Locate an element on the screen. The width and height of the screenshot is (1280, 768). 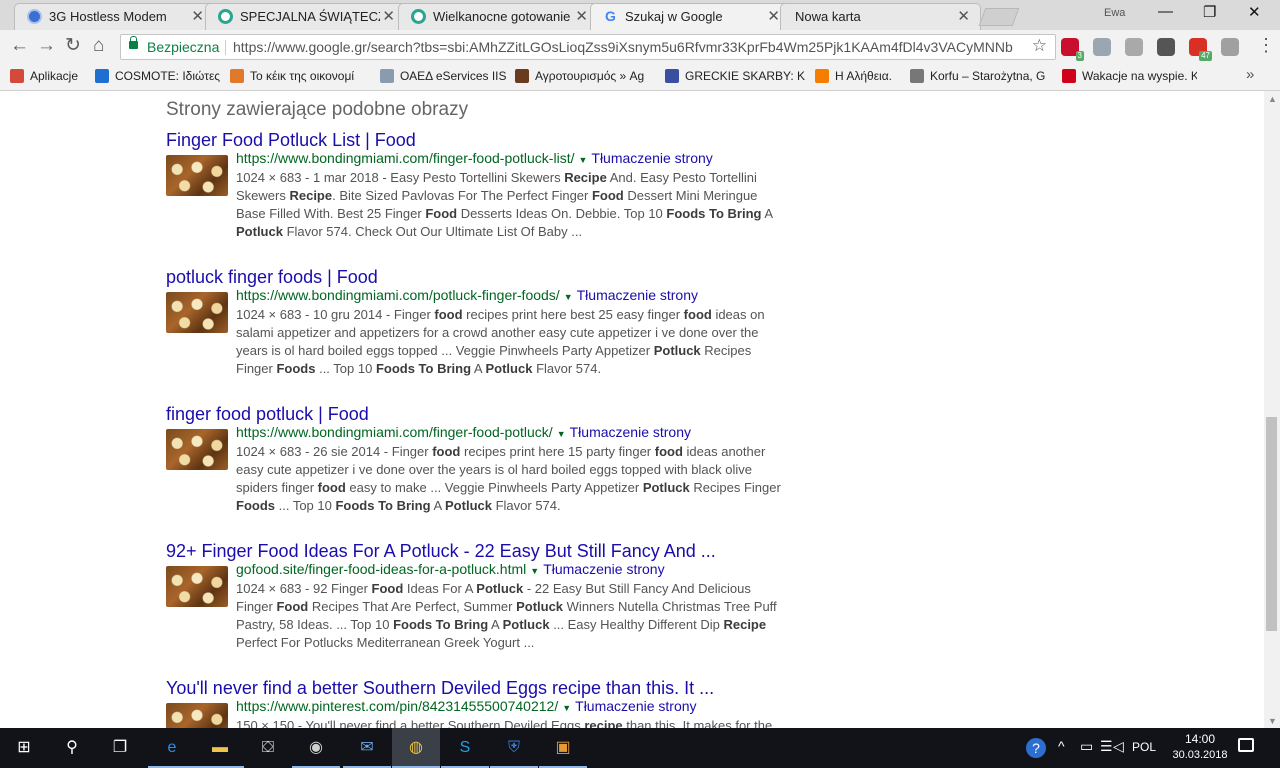
taskbar-item: ✉ is located at coordinates (367, 748).